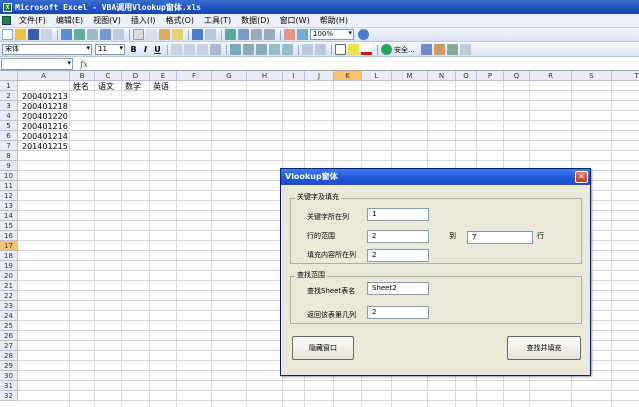 Image resolution: width=639 pixels, height=407 pixels. I want to click on redo-icon, so click(210, 34).